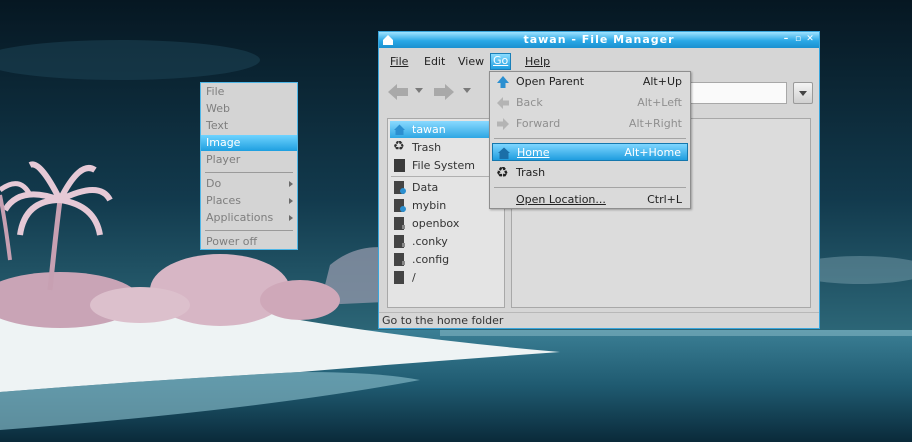  What do you see at coordinates (734, 93) in the screenshot?
I see `location-field` at bounding box center [734, 93].